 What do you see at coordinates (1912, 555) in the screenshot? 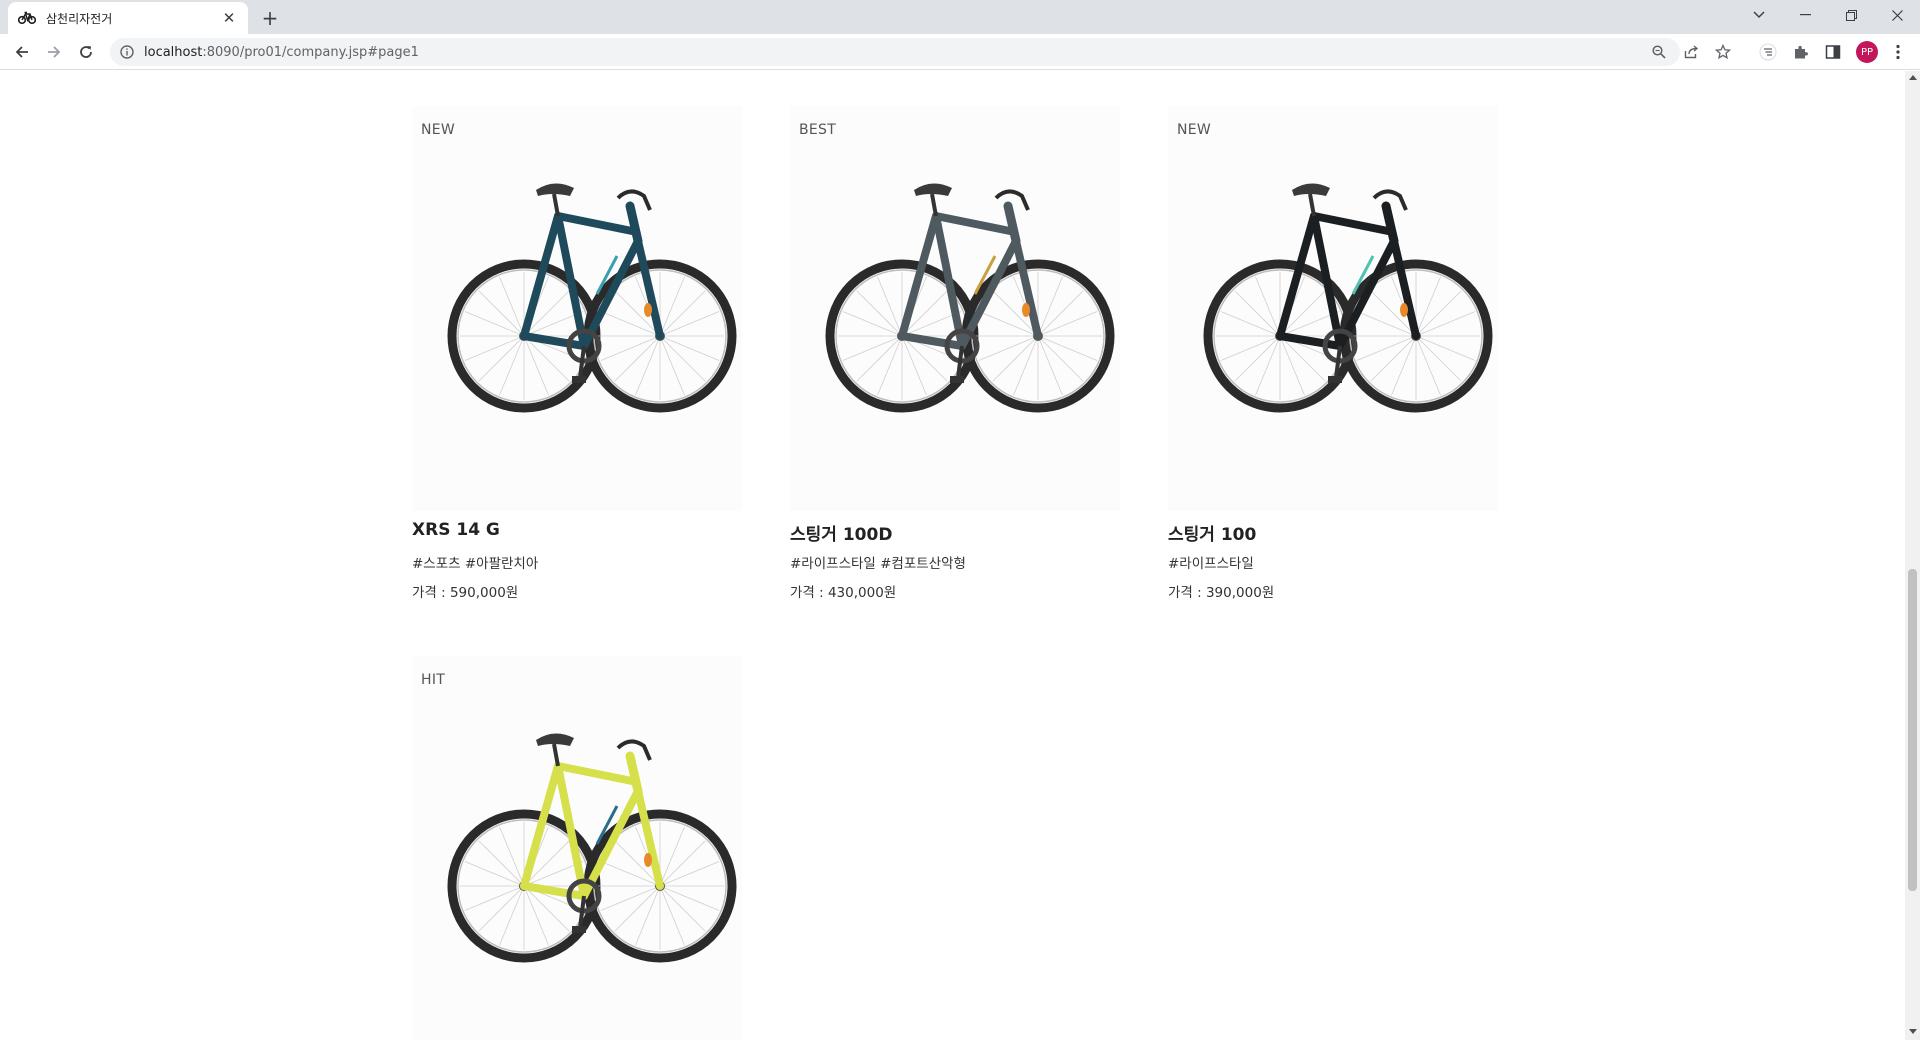
I see `vertical-scrollbar` at bounding box center [1912, 555].